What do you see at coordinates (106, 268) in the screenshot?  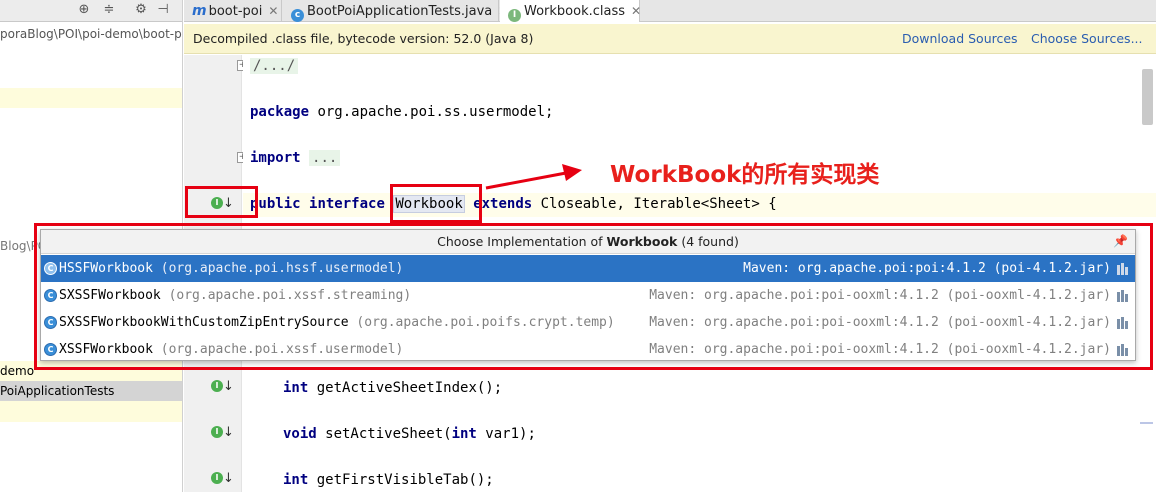 I see `class-name: HSSFWorkbook` at bounding box center [106, 268].